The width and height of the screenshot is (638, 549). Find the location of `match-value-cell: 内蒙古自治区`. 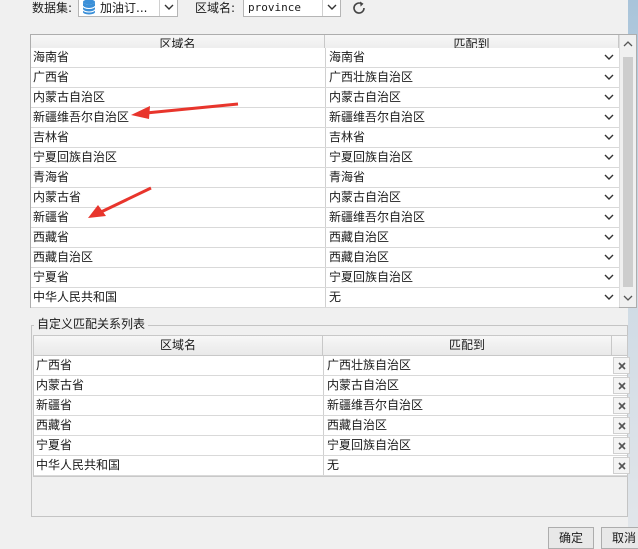

match-value-cell: 内蒙古自治区 is located at coordinates (467, 385).